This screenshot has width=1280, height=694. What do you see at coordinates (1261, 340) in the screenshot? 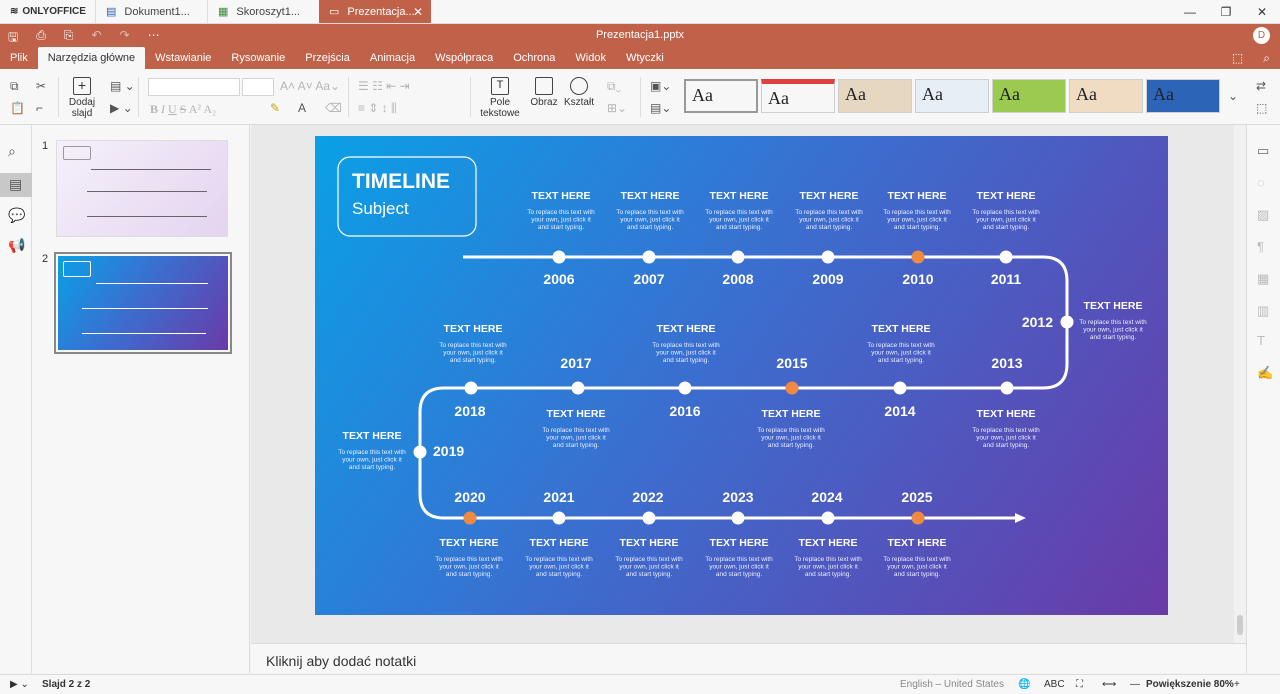
I see `textart-settings-icon: T` at bounding box center [1261, 340].